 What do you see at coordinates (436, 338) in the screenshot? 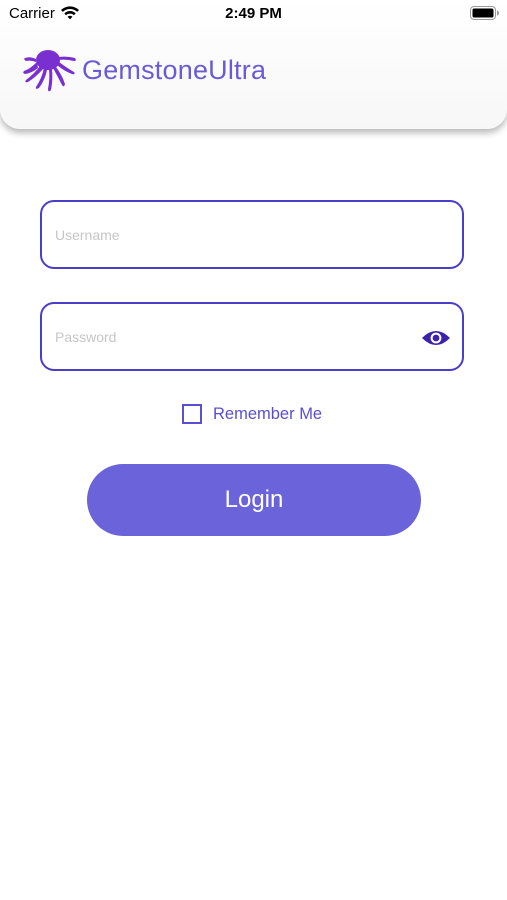
I see `eye-icon` at bounding box center [436, 338].